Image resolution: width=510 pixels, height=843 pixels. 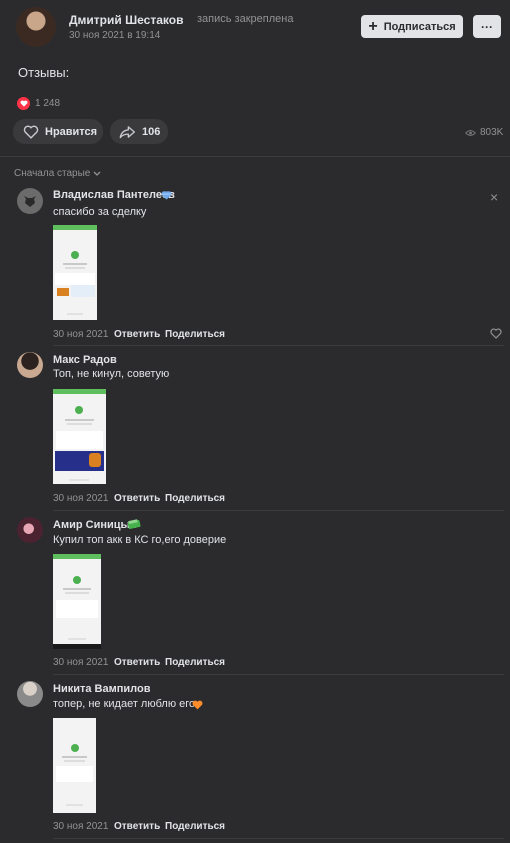 I want to click on subscribe-button: + Подписаться, so click(x=412, y=26).